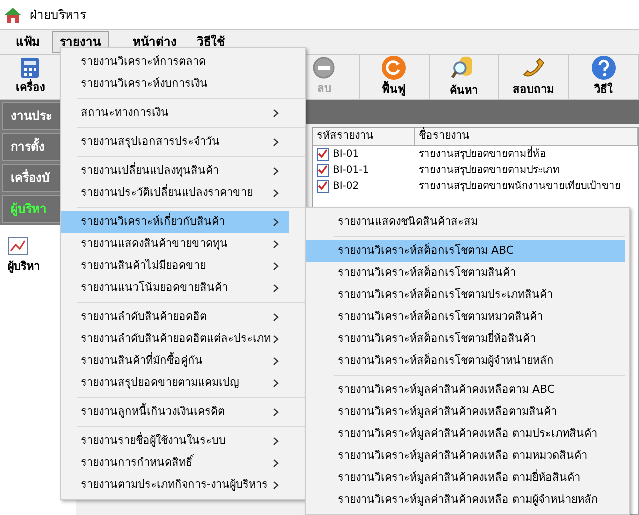 This screenshot has height=515, width=639. I want to click on menu-item: รายงานวิเคราะห์มูลค่าสินค้าคงเหลือ ตามยี่ห้อสินค้า, so click(465, 478).